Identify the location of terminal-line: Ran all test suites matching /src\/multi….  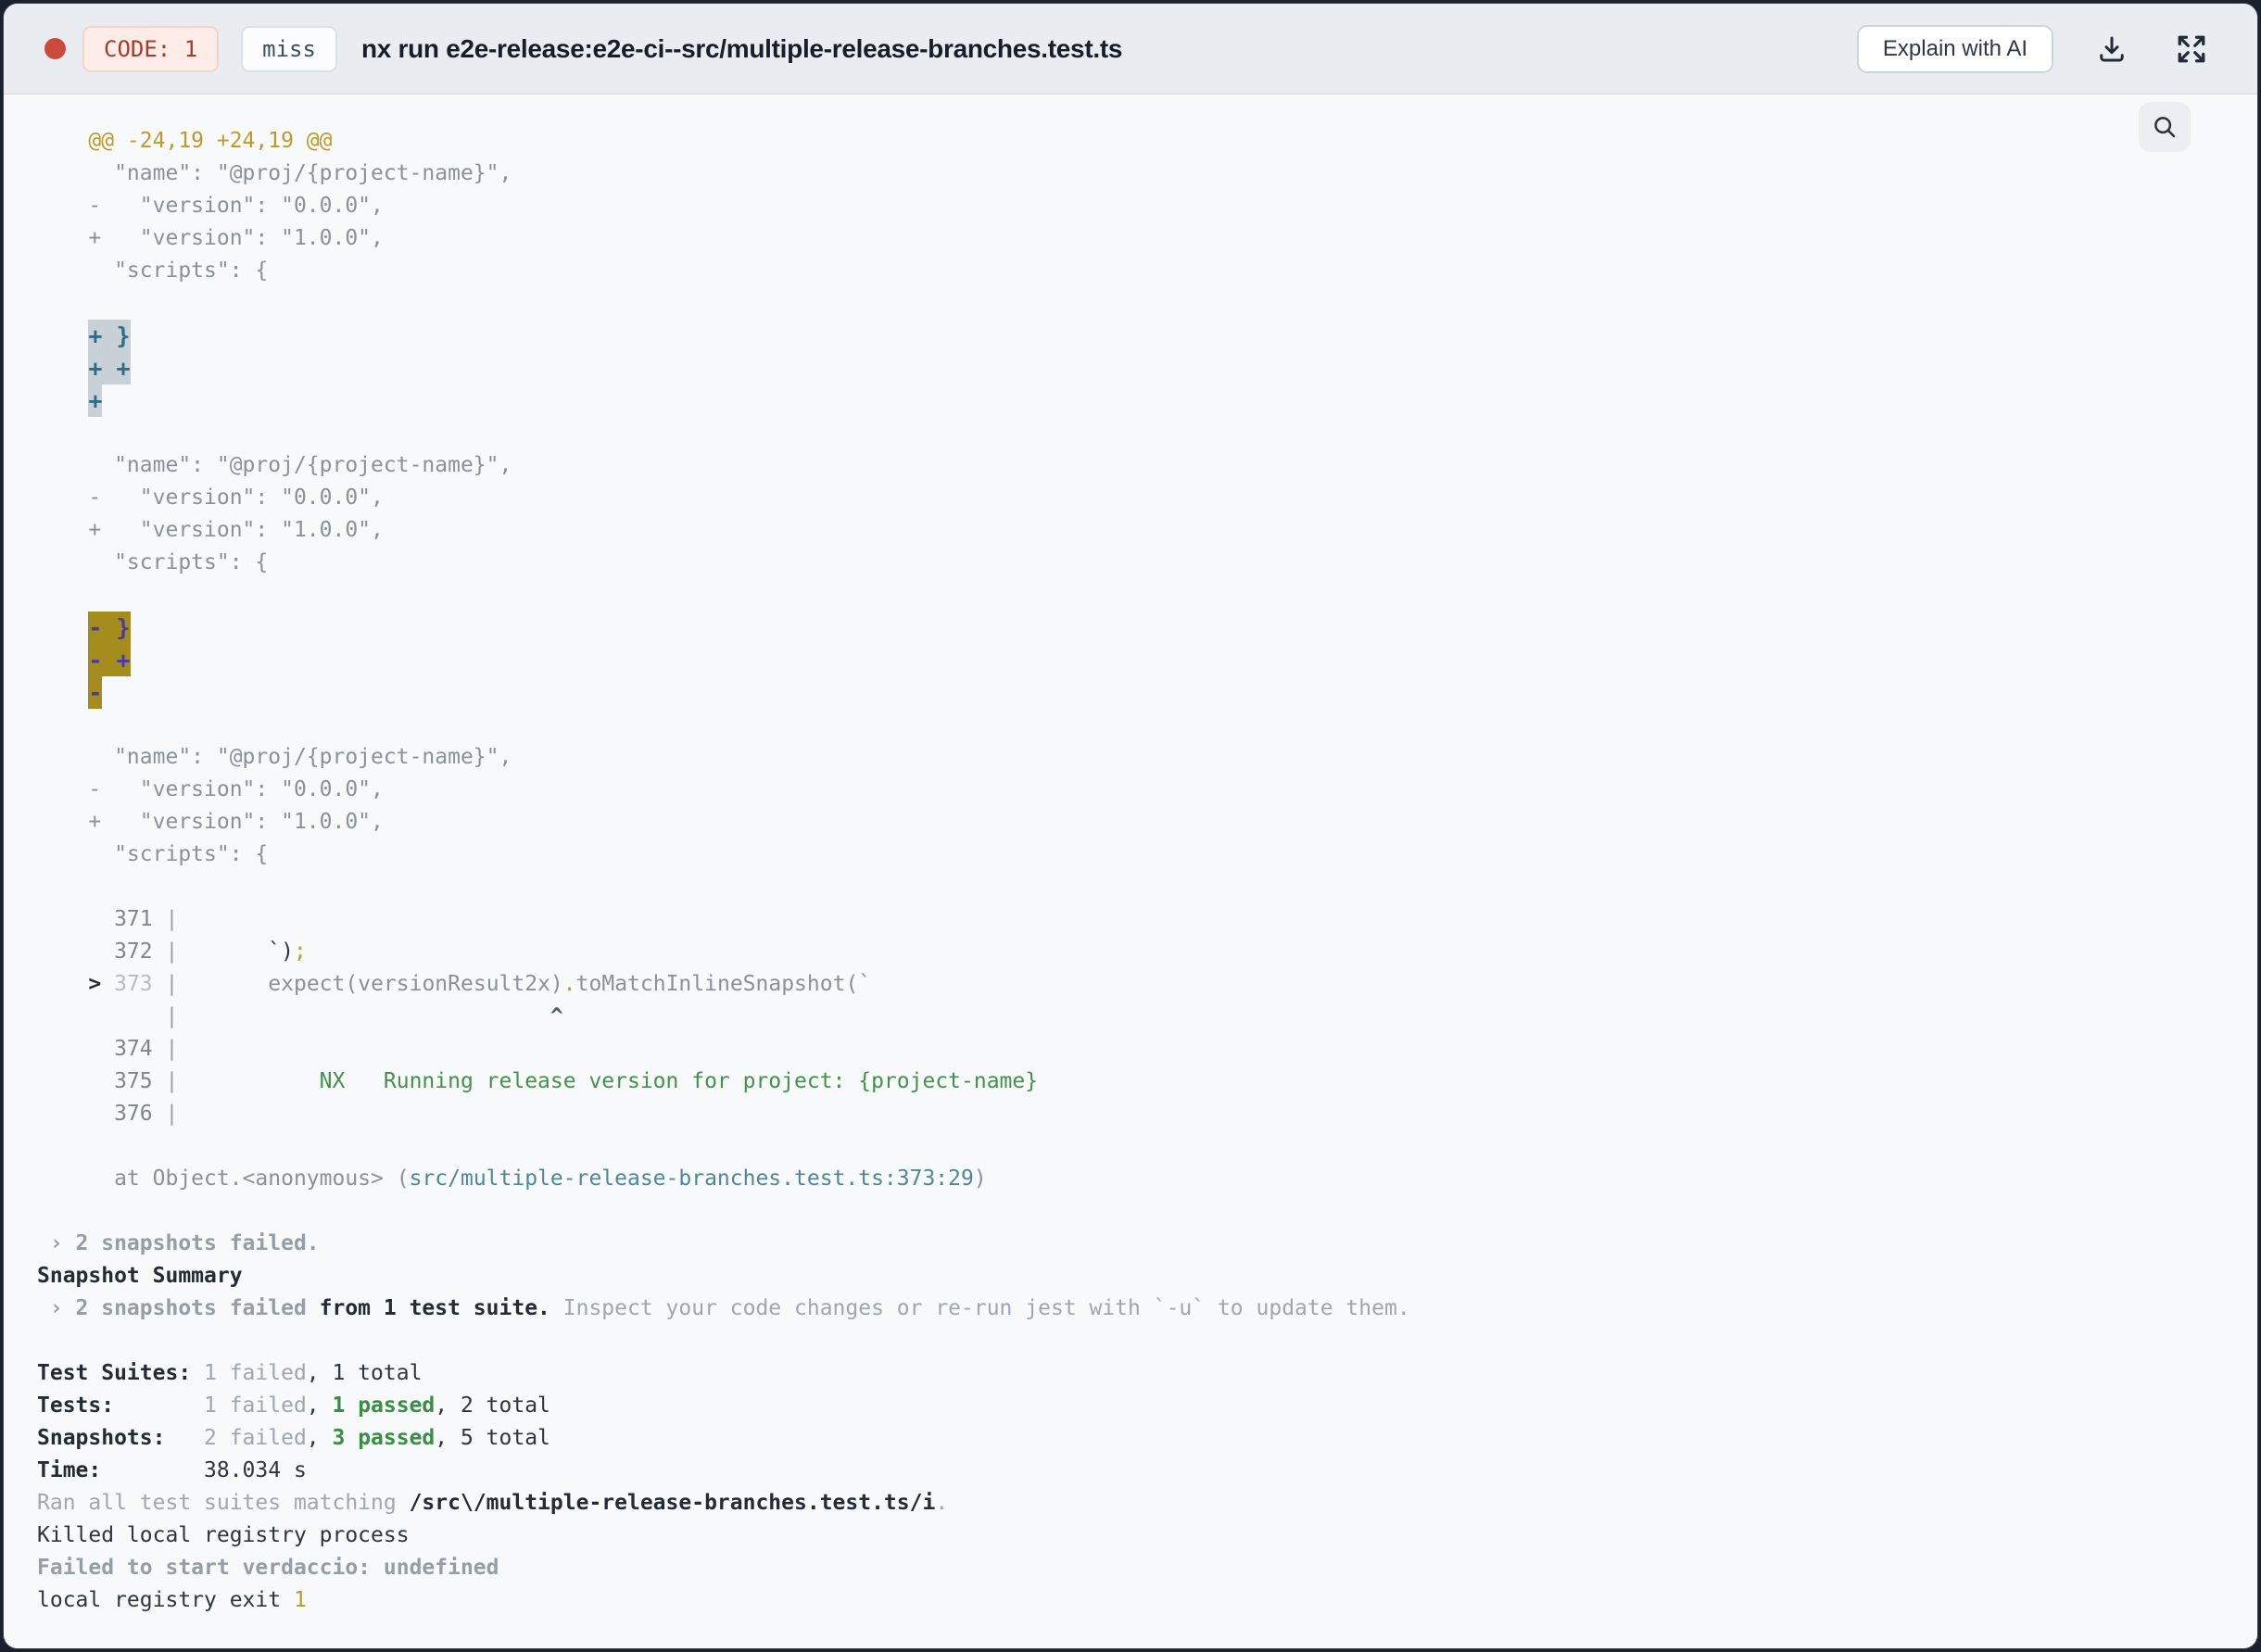
(1128, 1504).